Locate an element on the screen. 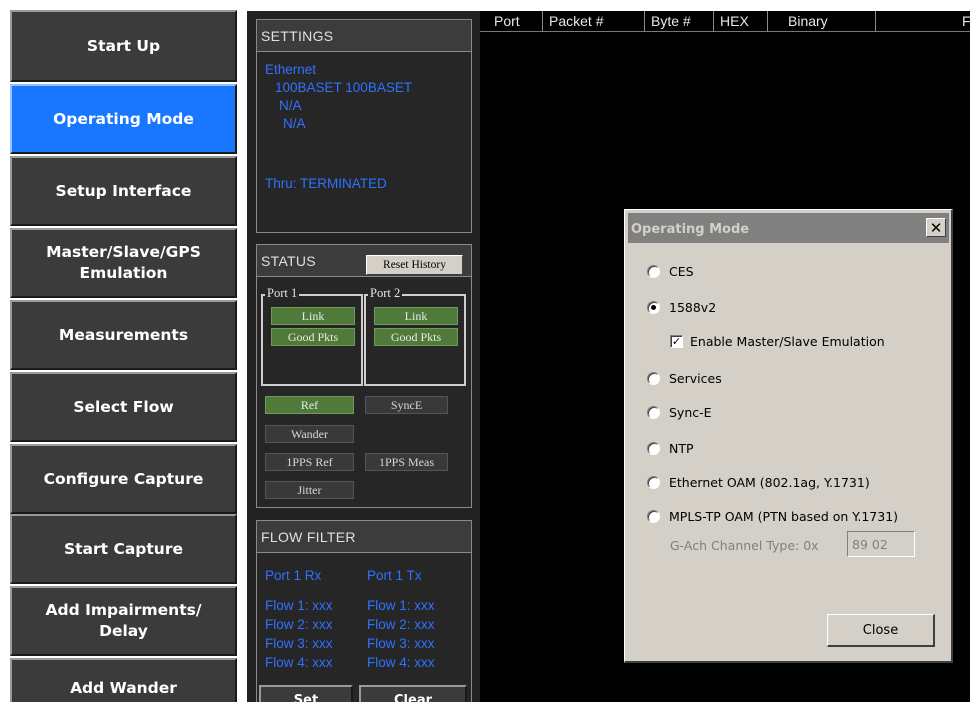  column-packet: Packet # is located at coordinates (594, 21).